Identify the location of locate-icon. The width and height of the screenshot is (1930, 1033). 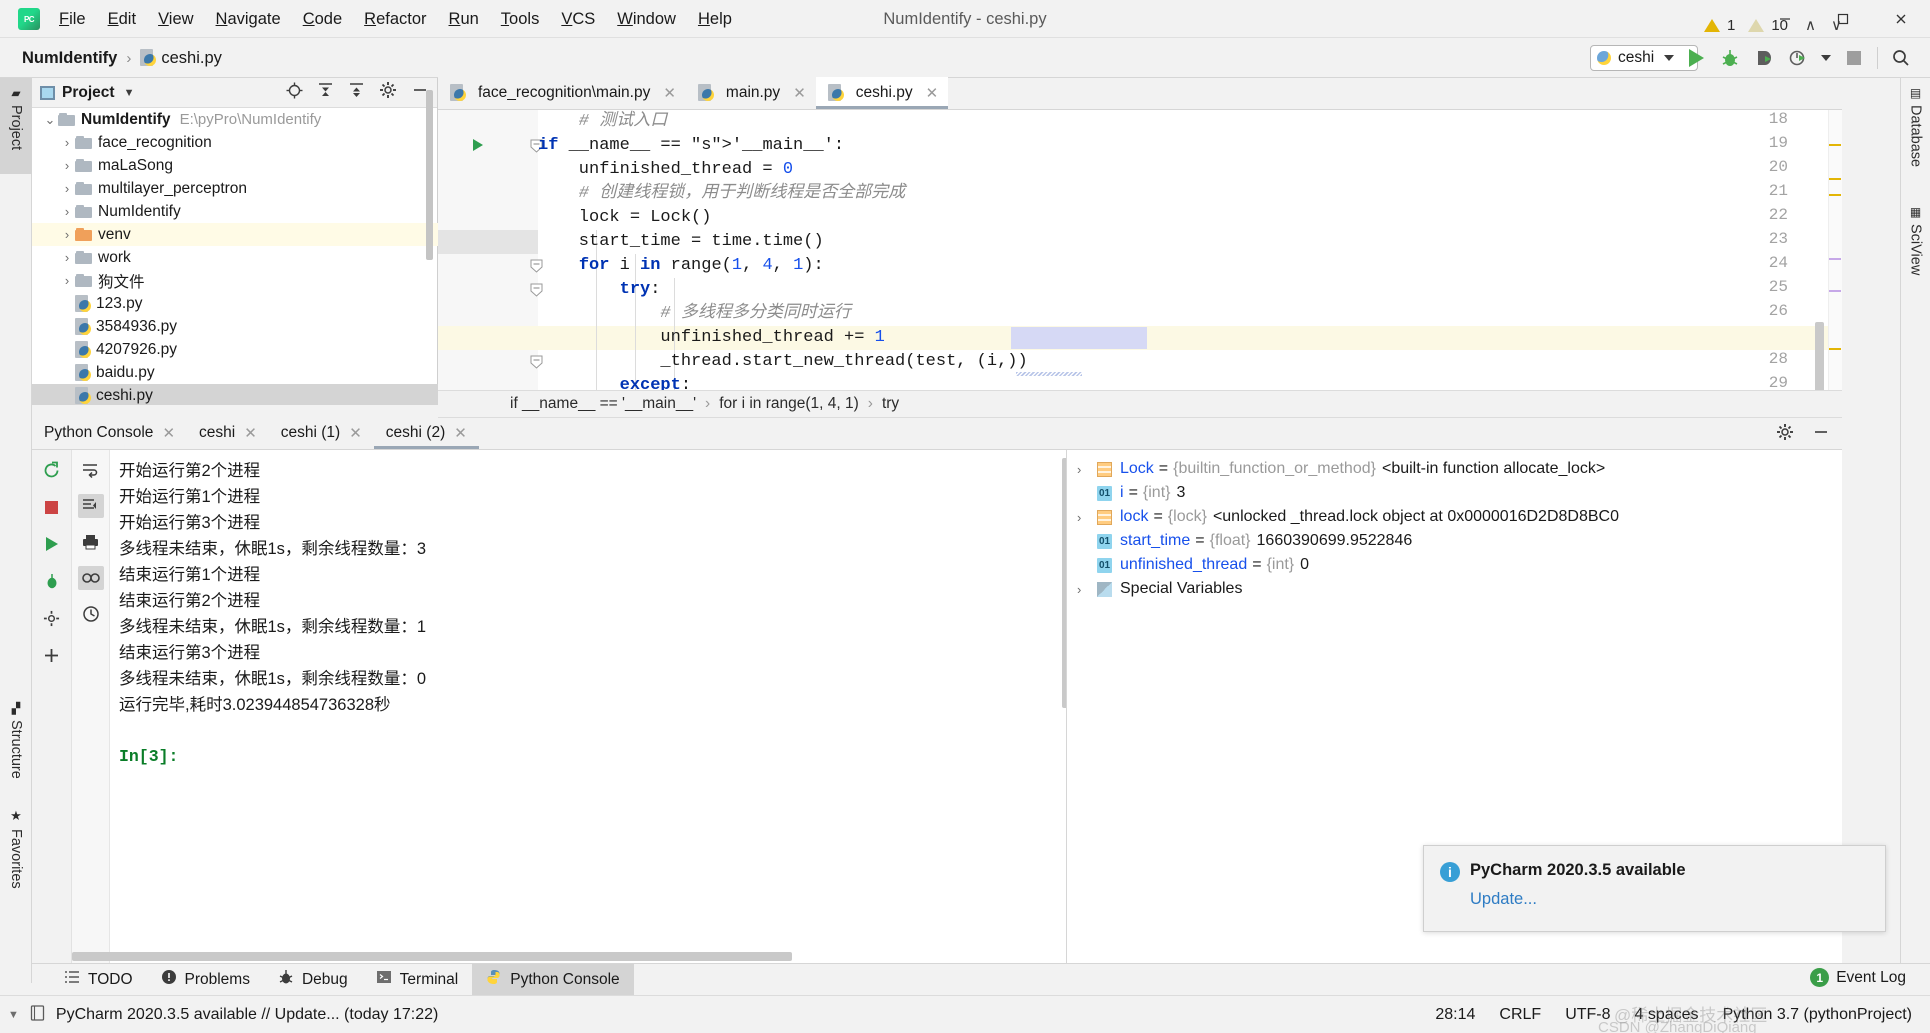
(294, 93).